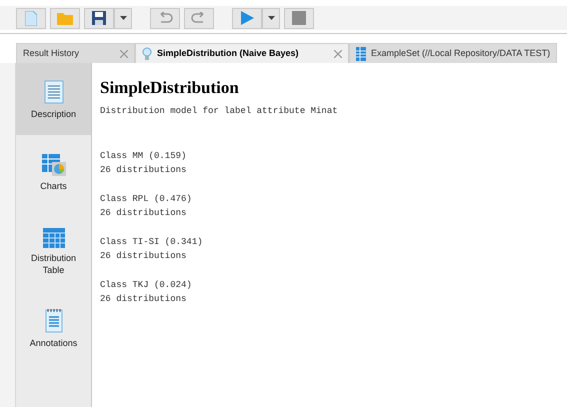 The height and width of the screenshot is (407, 567). I want to click on tab: SimpleDistribution (Naive Bayes), so click(242, 53).